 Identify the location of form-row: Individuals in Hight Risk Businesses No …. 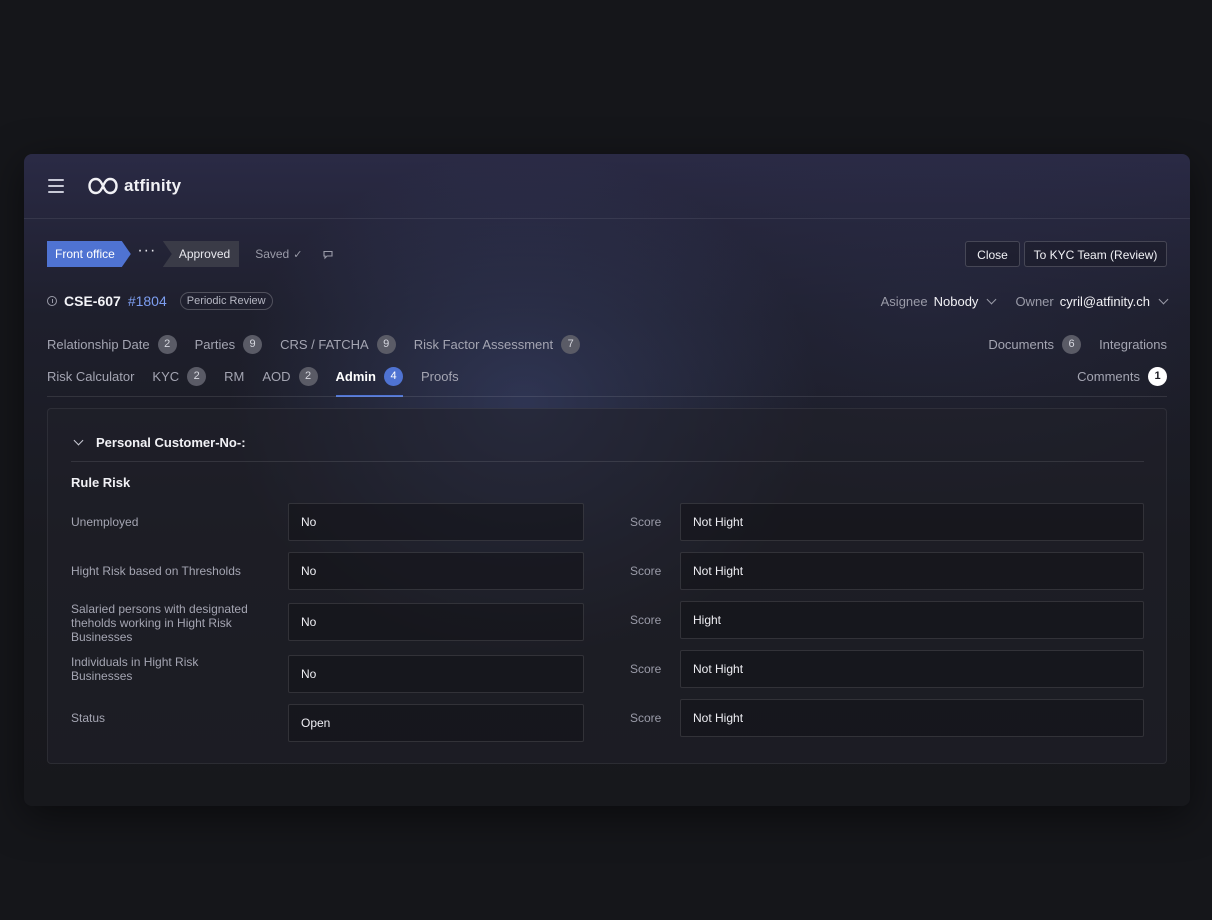
(608, 671).